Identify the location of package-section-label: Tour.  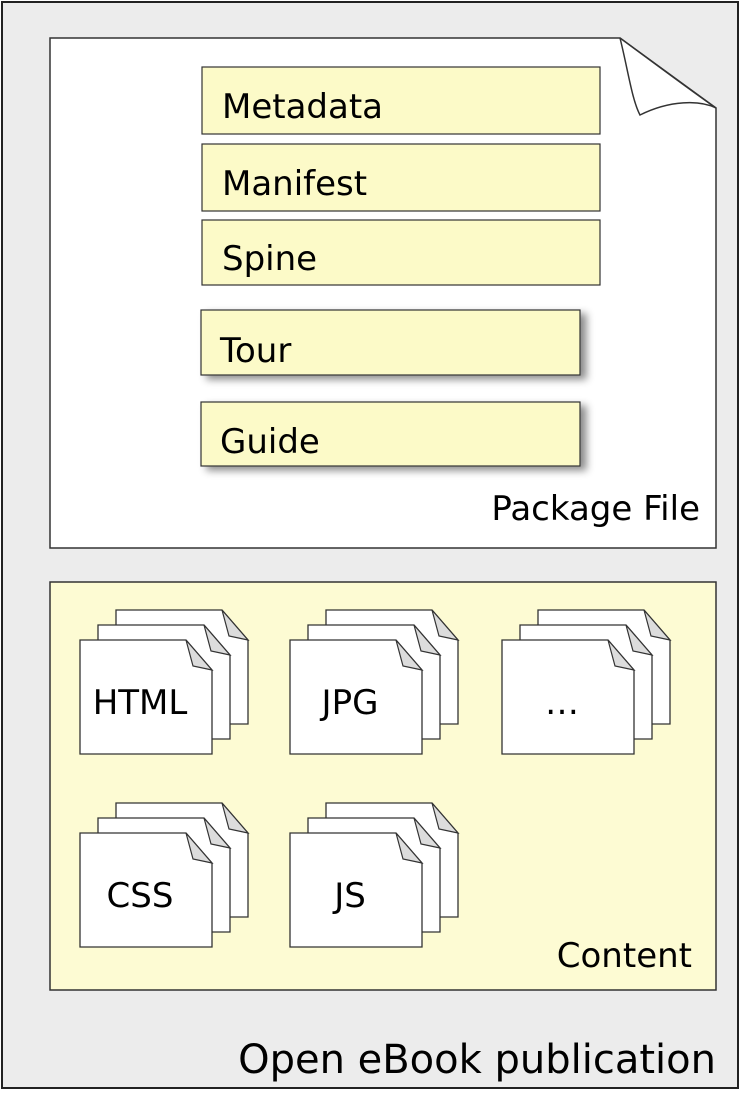
(255, 351).